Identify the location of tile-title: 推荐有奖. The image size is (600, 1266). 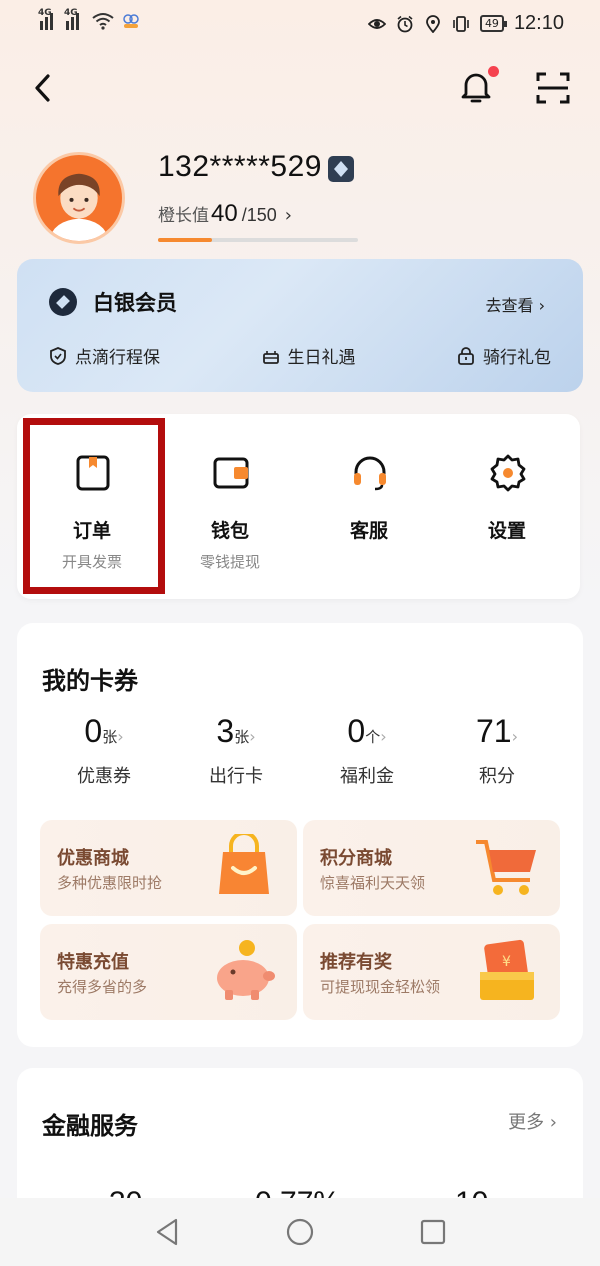
(356, 962).